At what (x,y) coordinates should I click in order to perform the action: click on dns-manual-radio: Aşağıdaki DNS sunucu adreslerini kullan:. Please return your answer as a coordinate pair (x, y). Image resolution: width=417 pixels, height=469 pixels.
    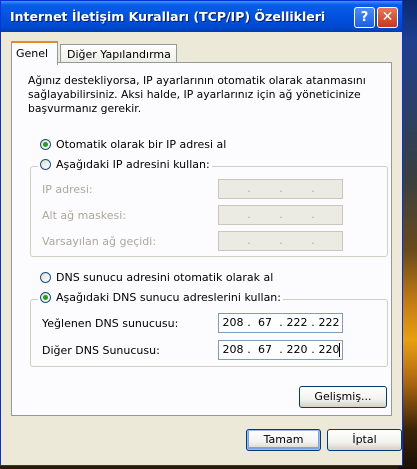
    Looking at the image, I should click on (160, 297).